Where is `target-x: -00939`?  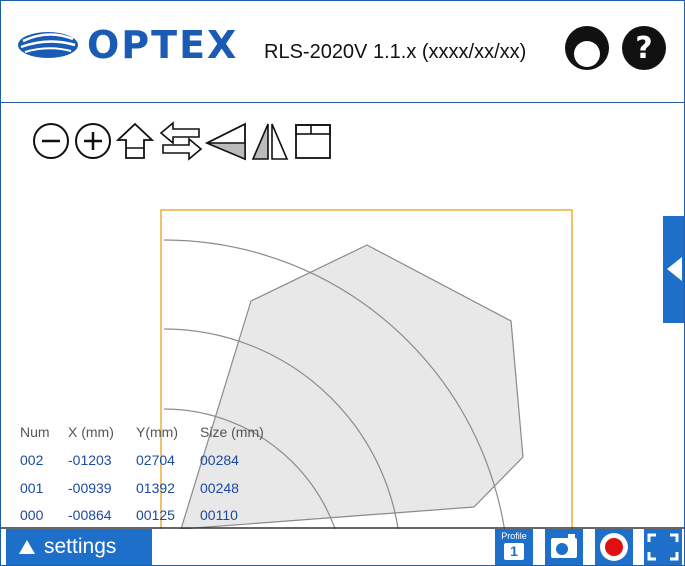
target-x: -00939 is located at coordinates (90, 488).